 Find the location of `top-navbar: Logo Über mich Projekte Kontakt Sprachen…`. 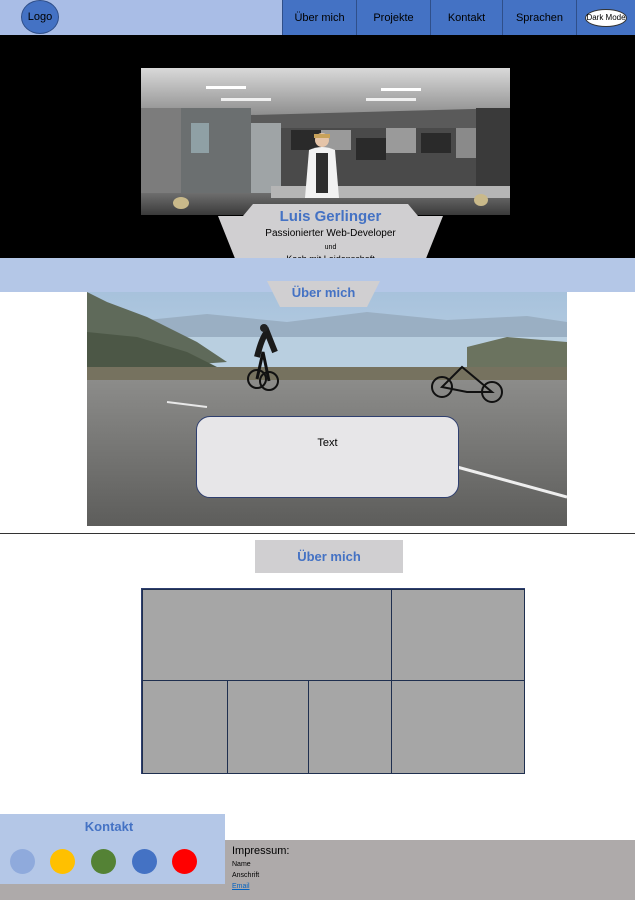

top-navbar: Logo Über mich Projekte Kontakt Sprachen… is located at coordinates (317, 17).